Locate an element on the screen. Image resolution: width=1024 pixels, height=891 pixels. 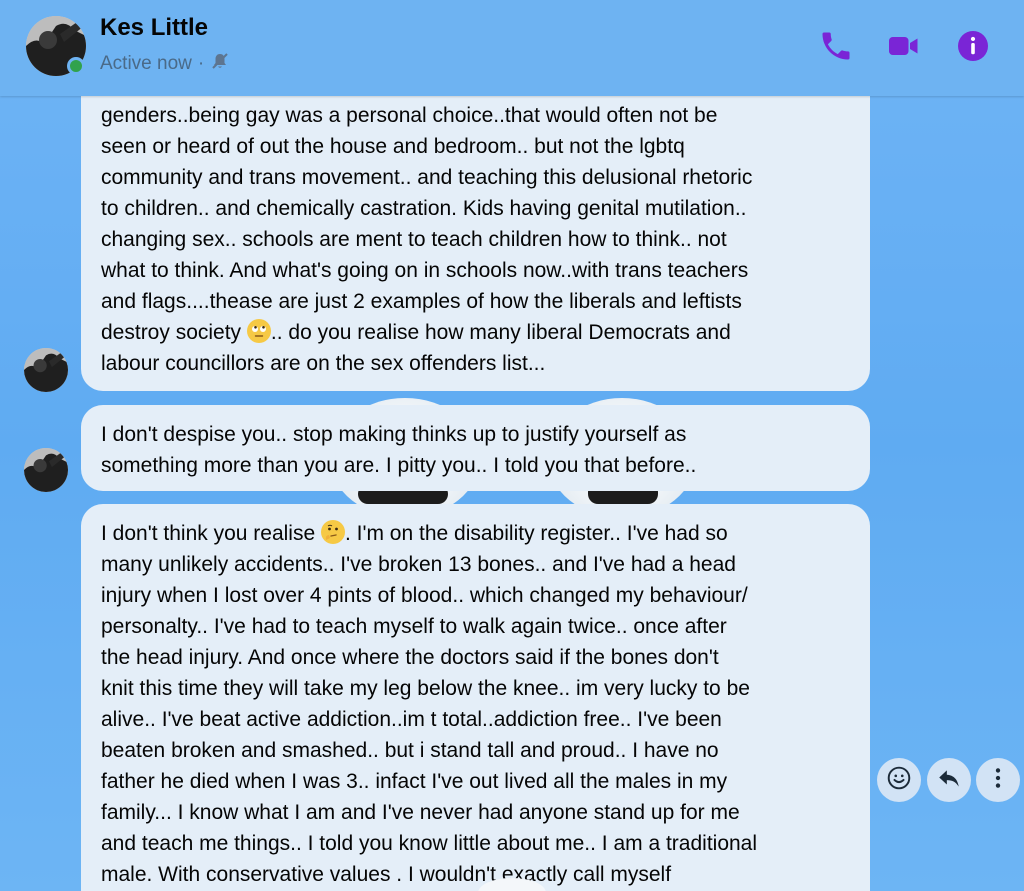
more-icon is located at coordinates (998, 780).